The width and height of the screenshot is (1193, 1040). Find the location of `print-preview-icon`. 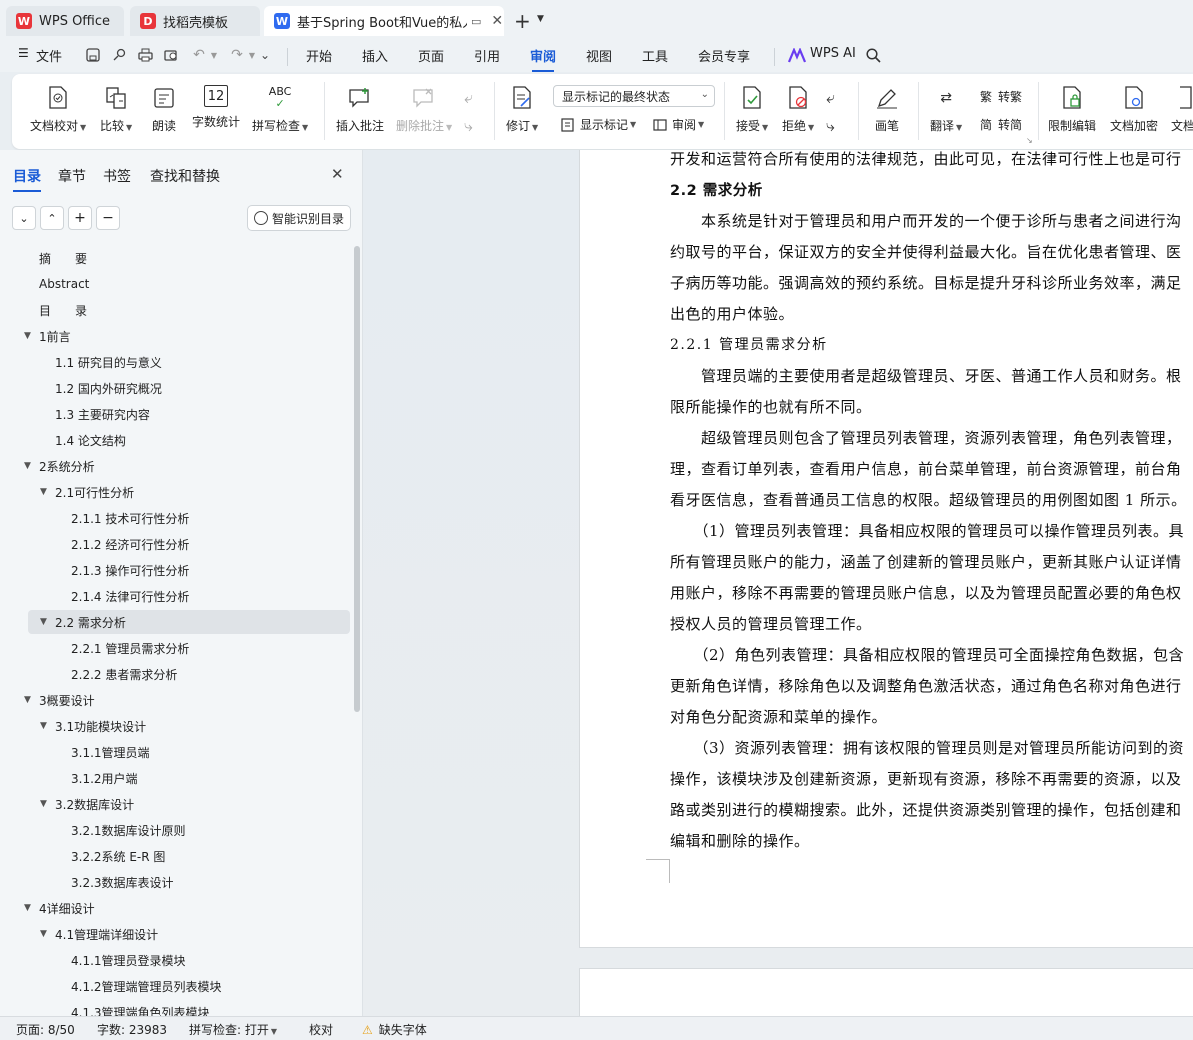

print-preview-icon is located at coordinates (171, 55).